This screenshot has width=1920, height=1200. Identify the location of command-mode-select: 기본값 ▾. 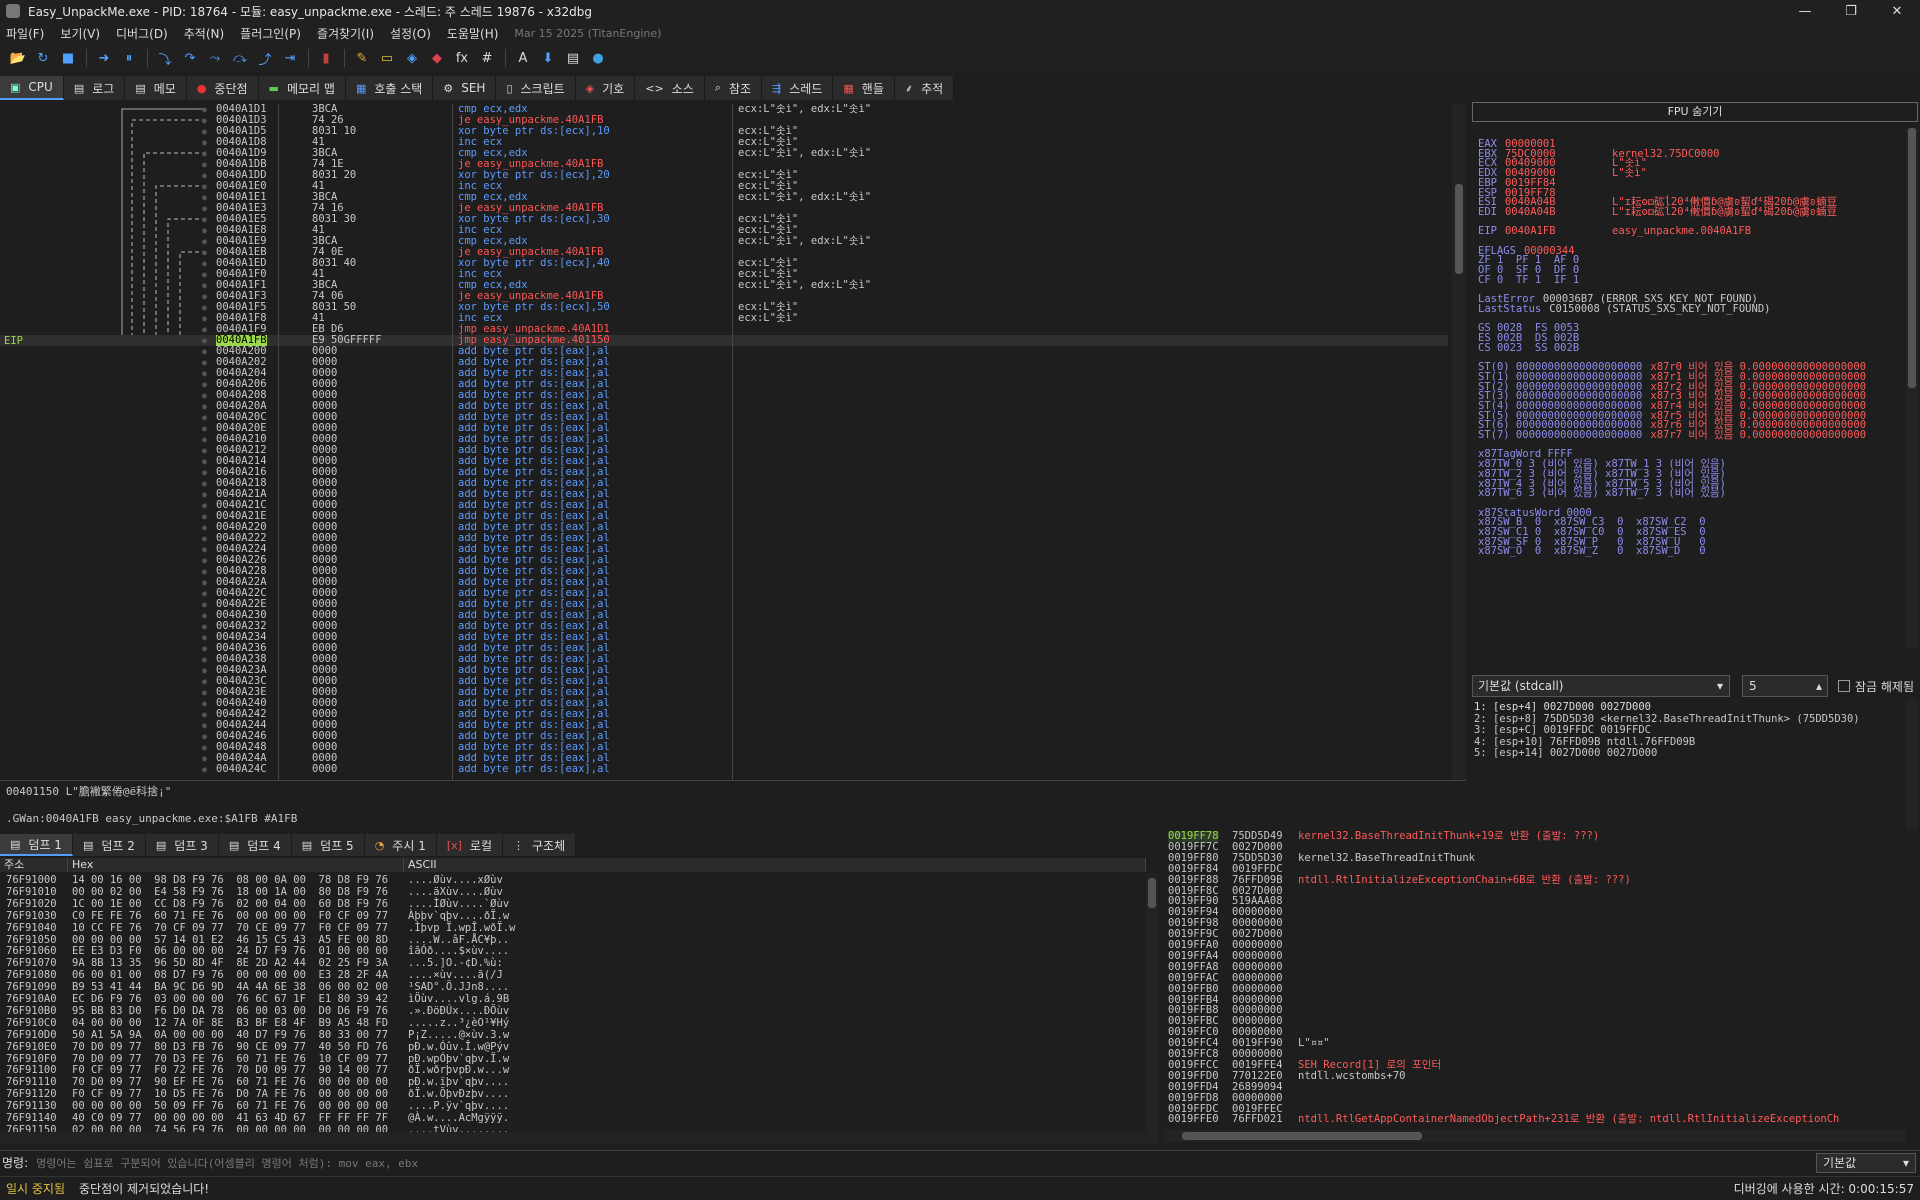
(1866, 1163).